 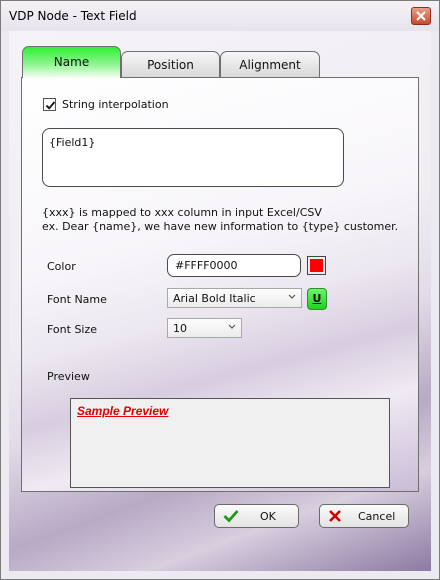 What do you see at coordinates (115, 104) in the screenshot?
I see `string-interpolation-label: String interpolation` at bounding box center [115, 104].